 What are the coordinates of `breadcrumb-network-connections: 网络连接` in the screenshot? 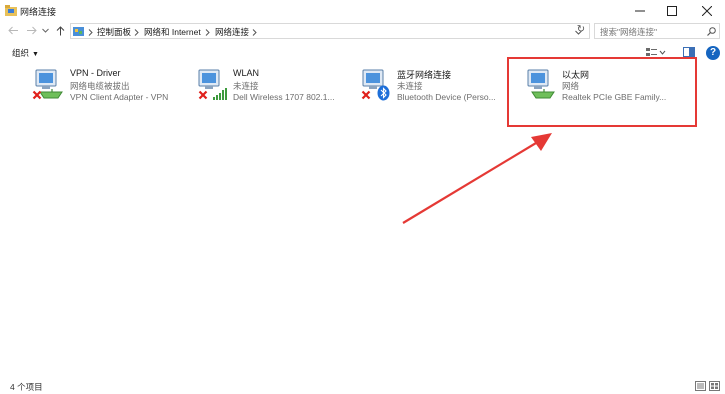 It's located at (232, 32).